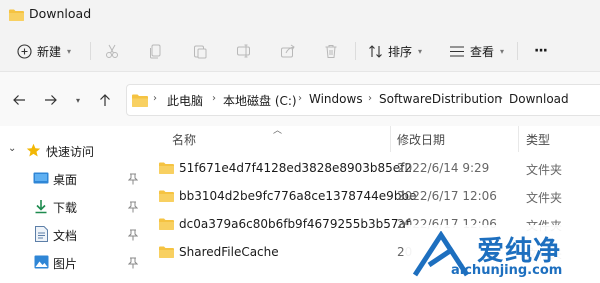 The image size is (600, 283). I want to click on breadcrumb-local-disk: 本地磁盘 (C:), so click(260, 100).